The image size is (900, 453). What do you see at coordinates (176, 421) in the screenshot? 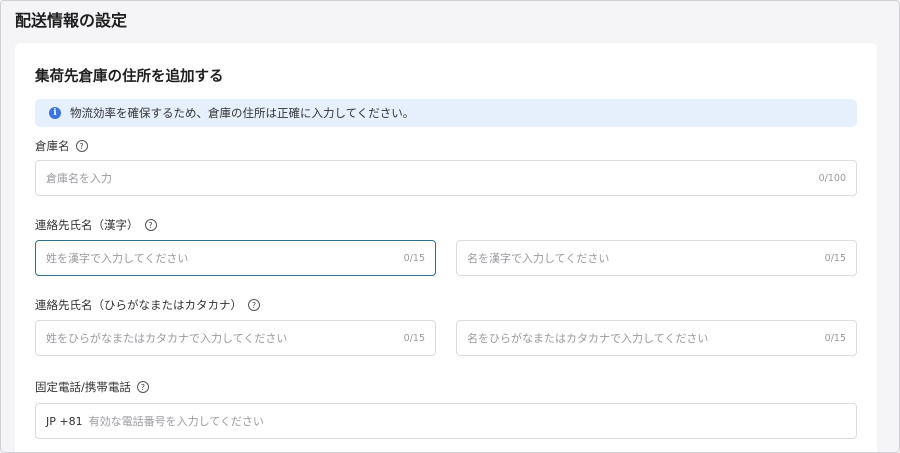
I see `phone-placeholder: 有効な電話番号を入力してください` at bounding box center [176, 421].